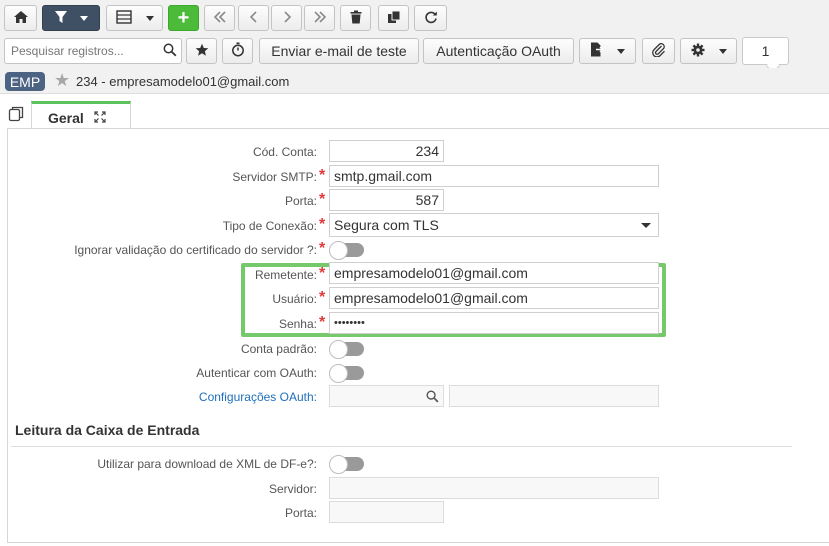 Image resolution: width=829 pixels, height=546 pixels. Describe the element at coordinates (401, 446) in the screenshot. I see `section-divider` at that location.